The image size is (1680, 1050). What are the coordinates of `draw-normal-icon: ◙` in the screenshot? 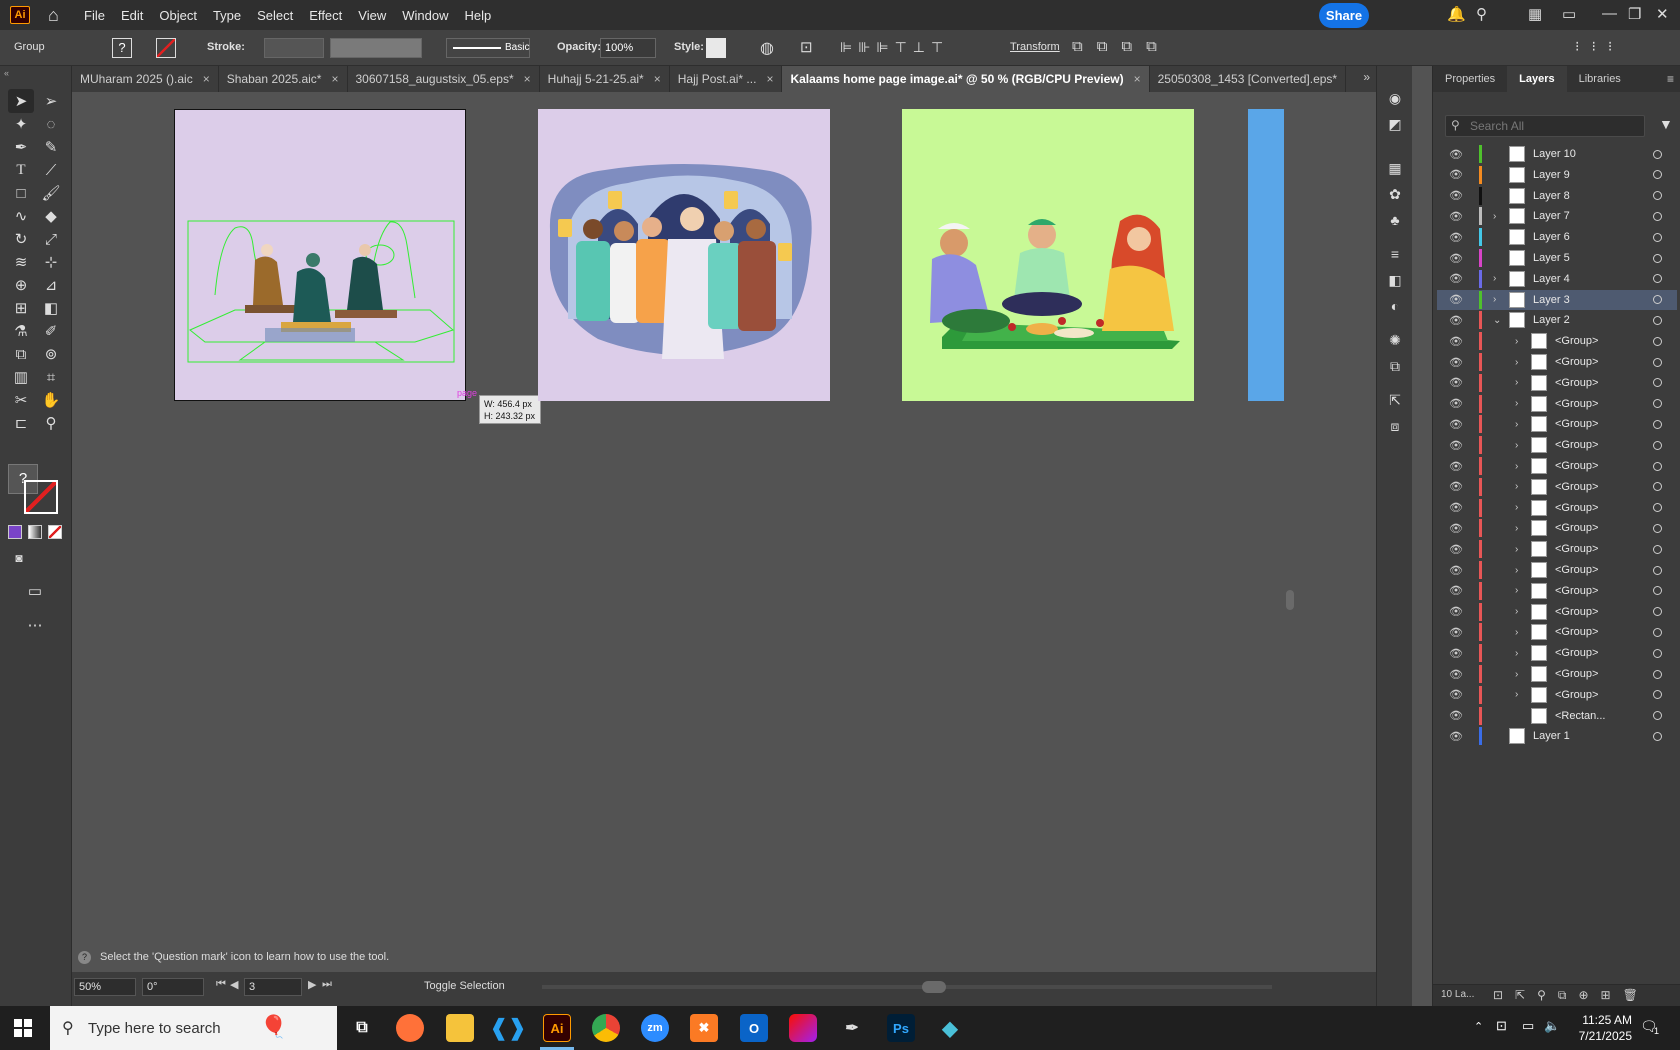 It's located at (19, 558).